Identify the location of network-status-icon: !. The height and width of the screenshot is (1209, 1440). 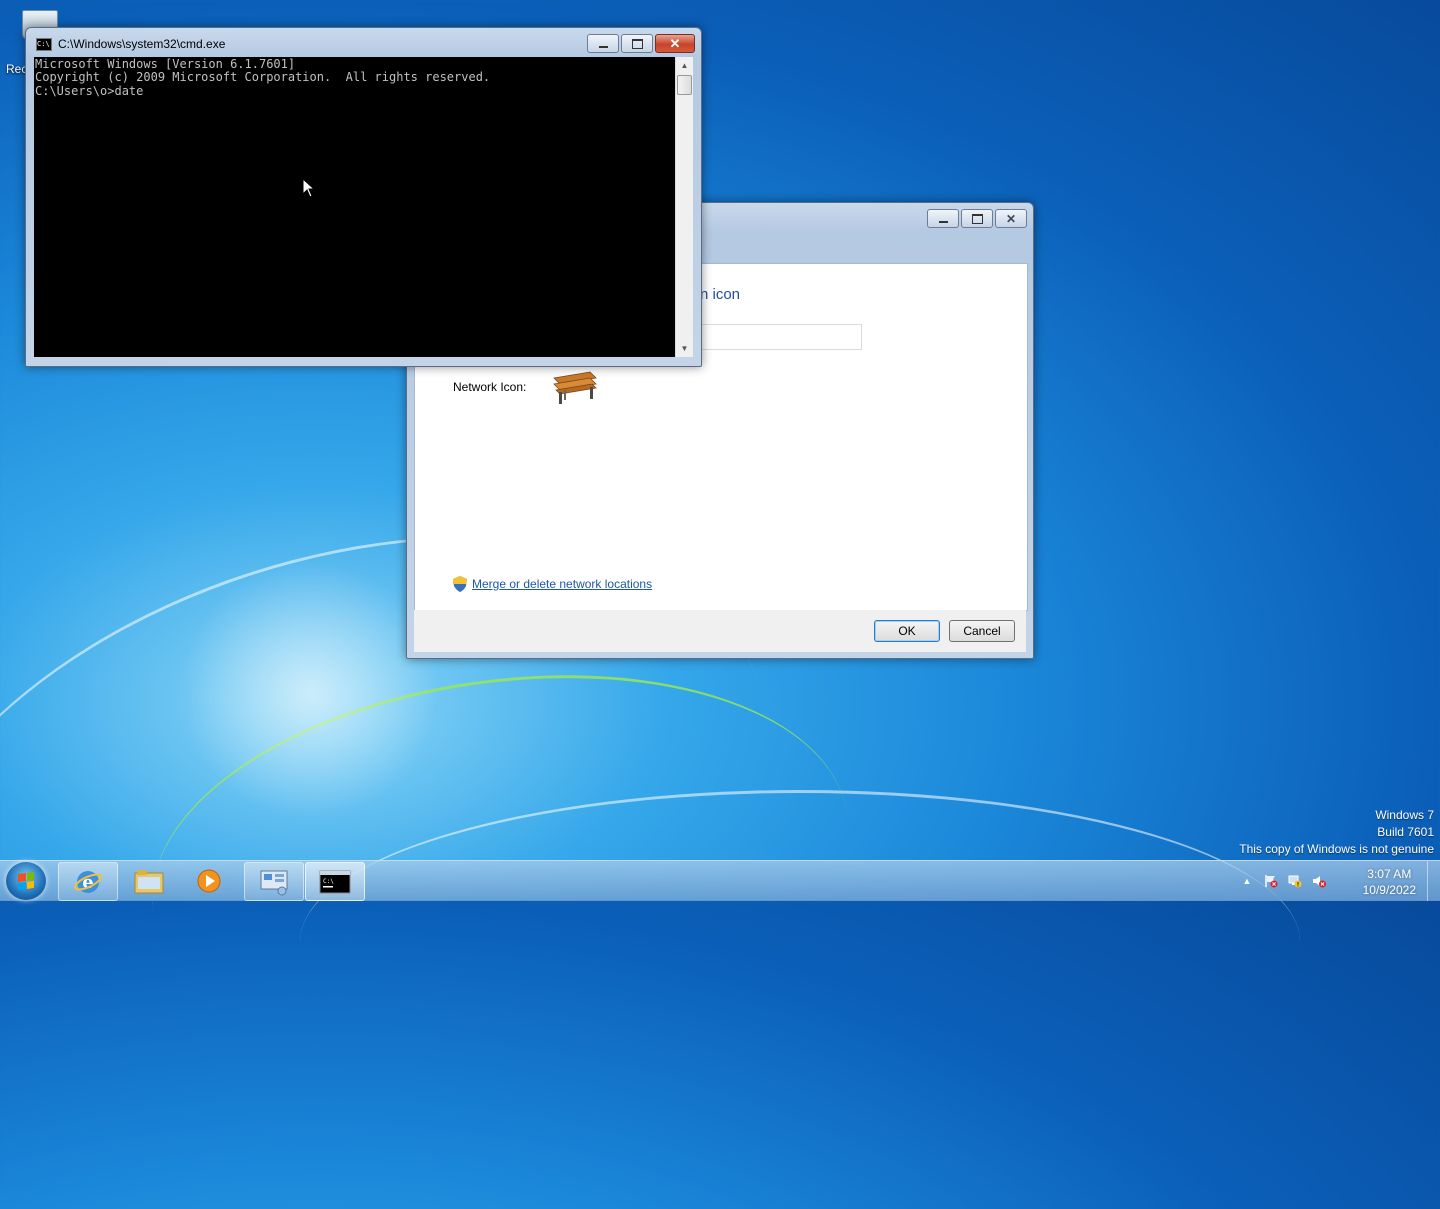
(1295, 881).